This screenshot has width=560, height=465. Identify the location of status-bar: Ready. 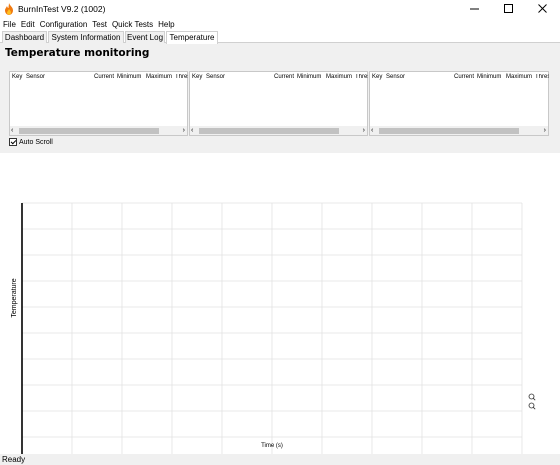
(280, 459).